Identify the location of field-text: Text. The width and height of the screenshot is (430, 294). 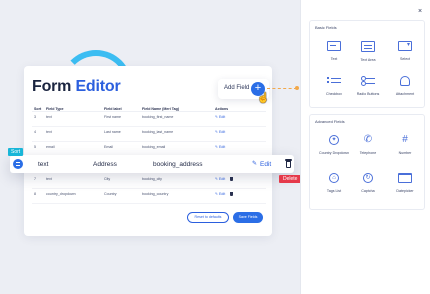
(334, 54).